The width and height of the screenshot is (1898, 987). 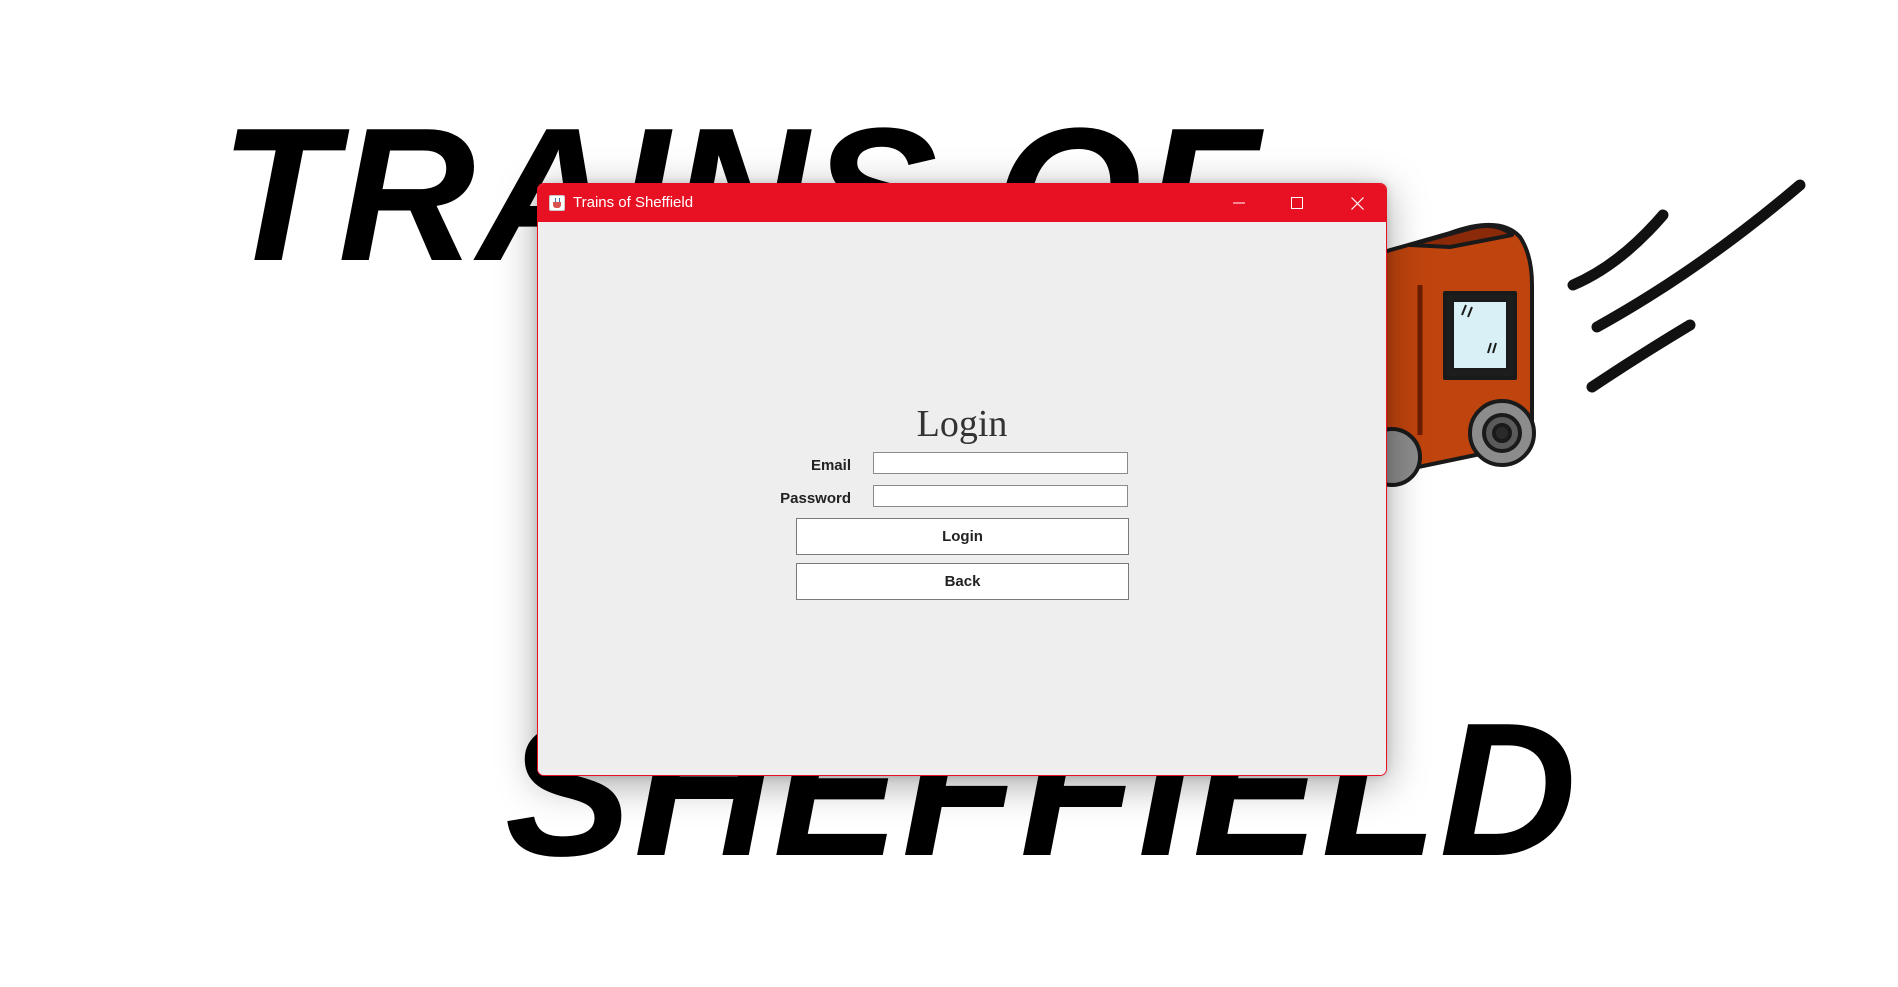 I want to click on close-button, so click(x=1357, y=203).